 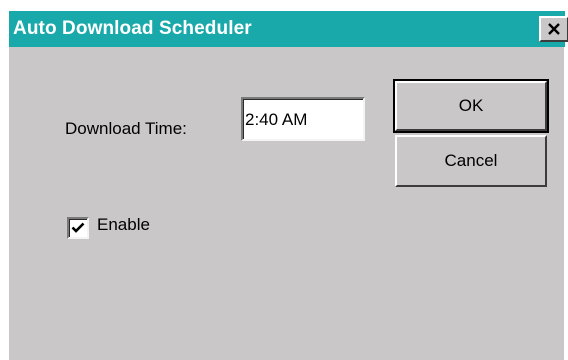 I want to click on ok-button: OK, so click(x=471, y=106).